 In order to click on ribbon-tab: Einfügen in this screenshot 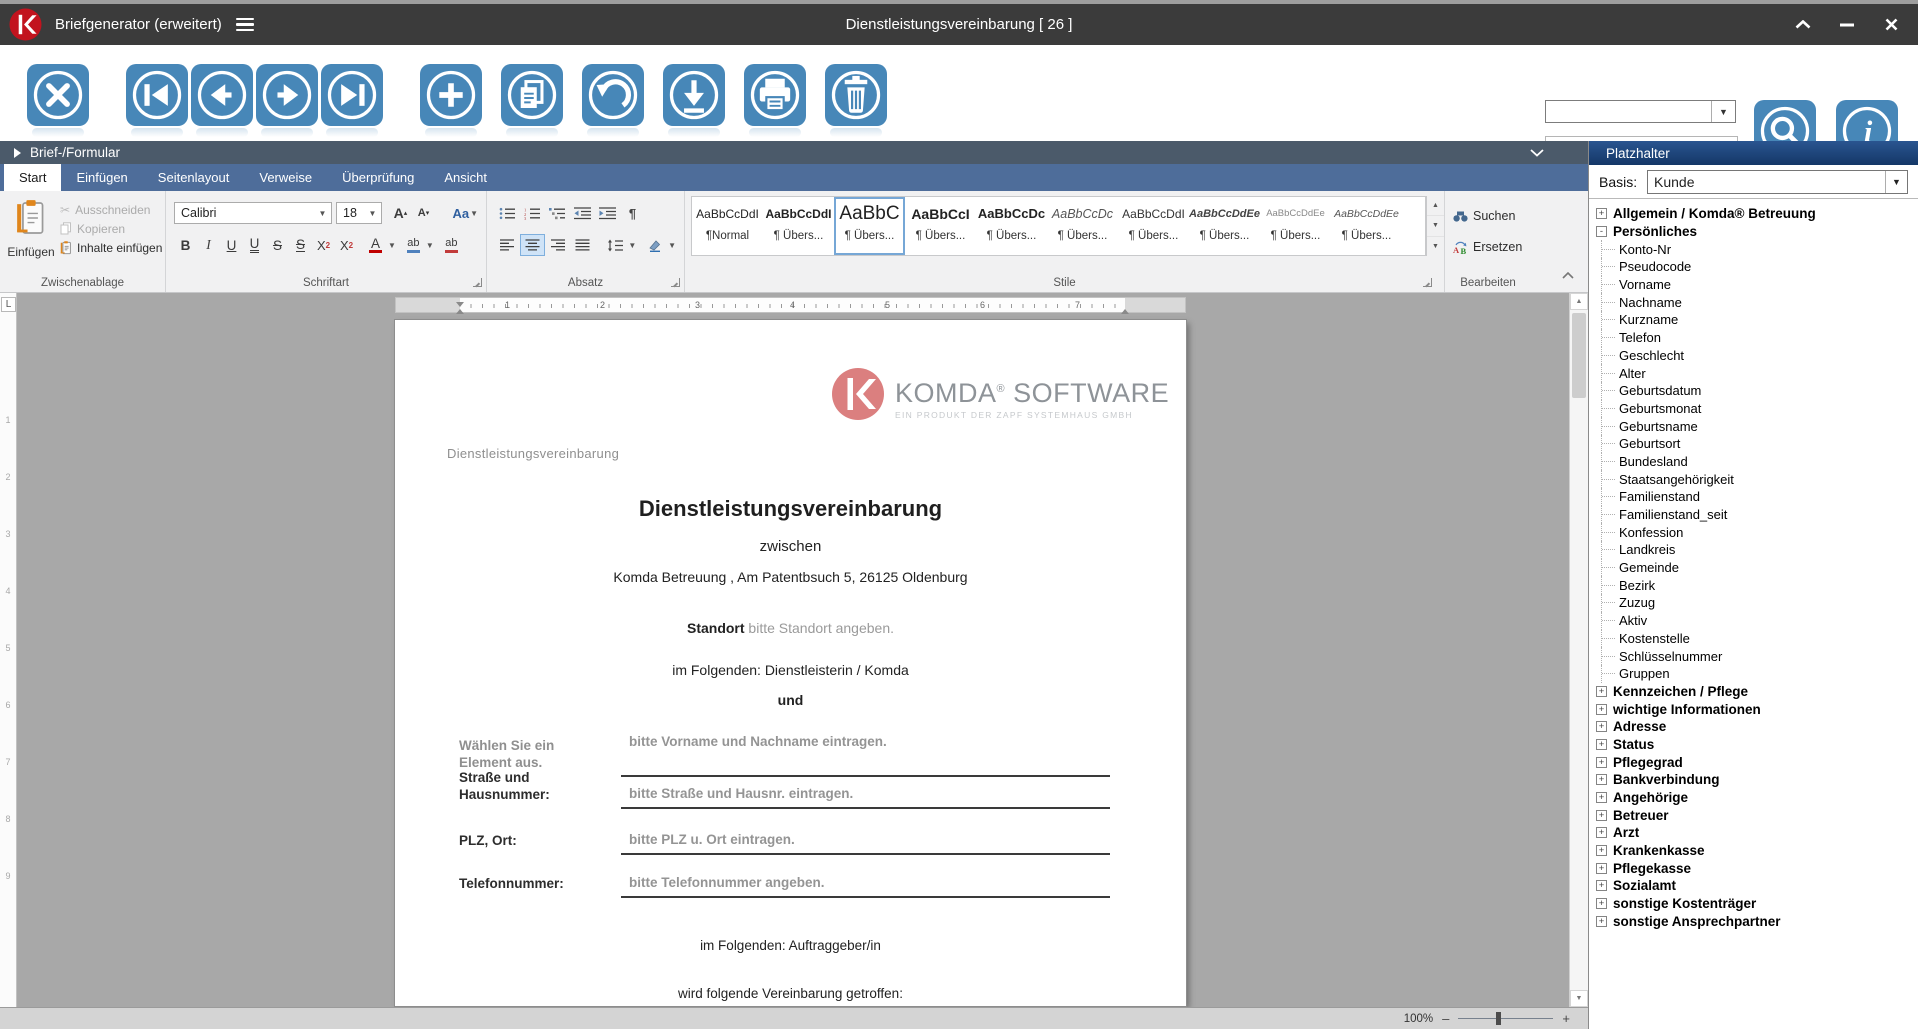, I will do `click(101, 177)`.